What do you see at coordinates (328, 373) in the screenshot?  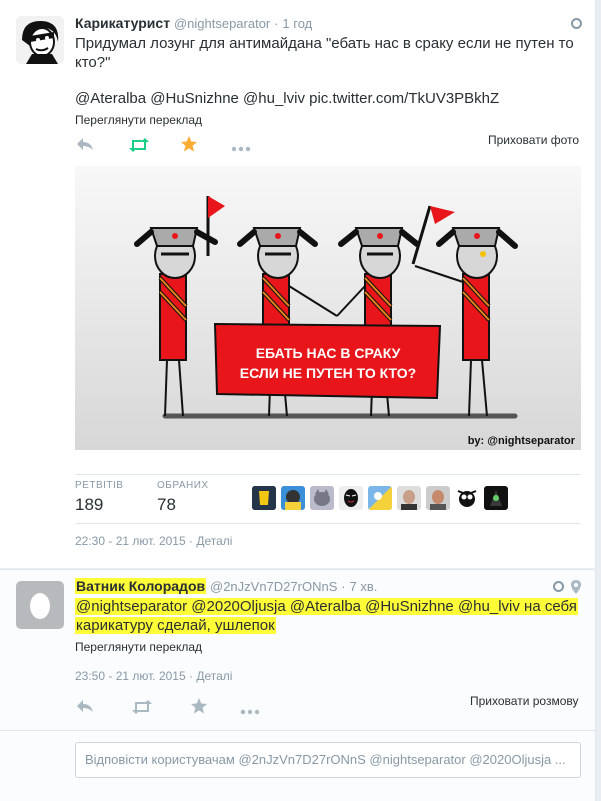 I see `banner-line2: ЕСЛИ НЕ ПУТЕН ТО КТО?` at bounding box center [328, 373].